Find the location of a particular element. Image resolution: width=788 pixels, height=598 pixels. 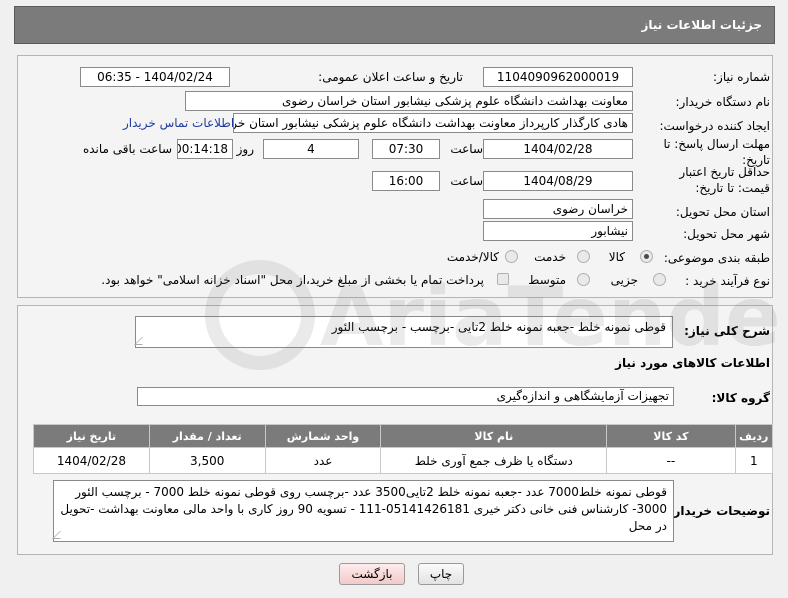

price-validity-time: 16:00 is located at coordinates (406, 181).